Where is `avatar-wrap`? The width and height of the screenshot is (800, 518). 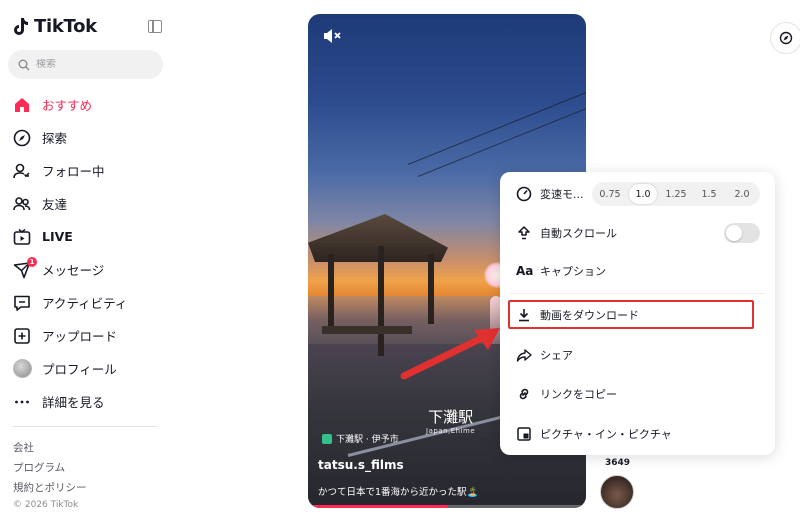
avatar-wrap is located at coordinates (22, 369).